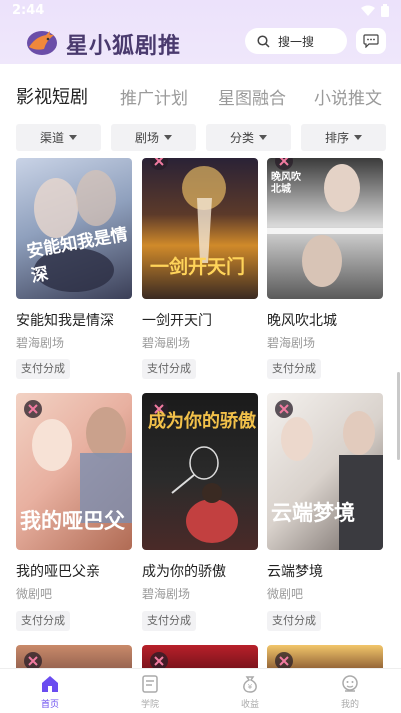 The width and height of the screenshot is (401, 713). Describe the element at coordinates (177, 321) in the screenshot. I see `drama-title: 一剑开天门` at that location.